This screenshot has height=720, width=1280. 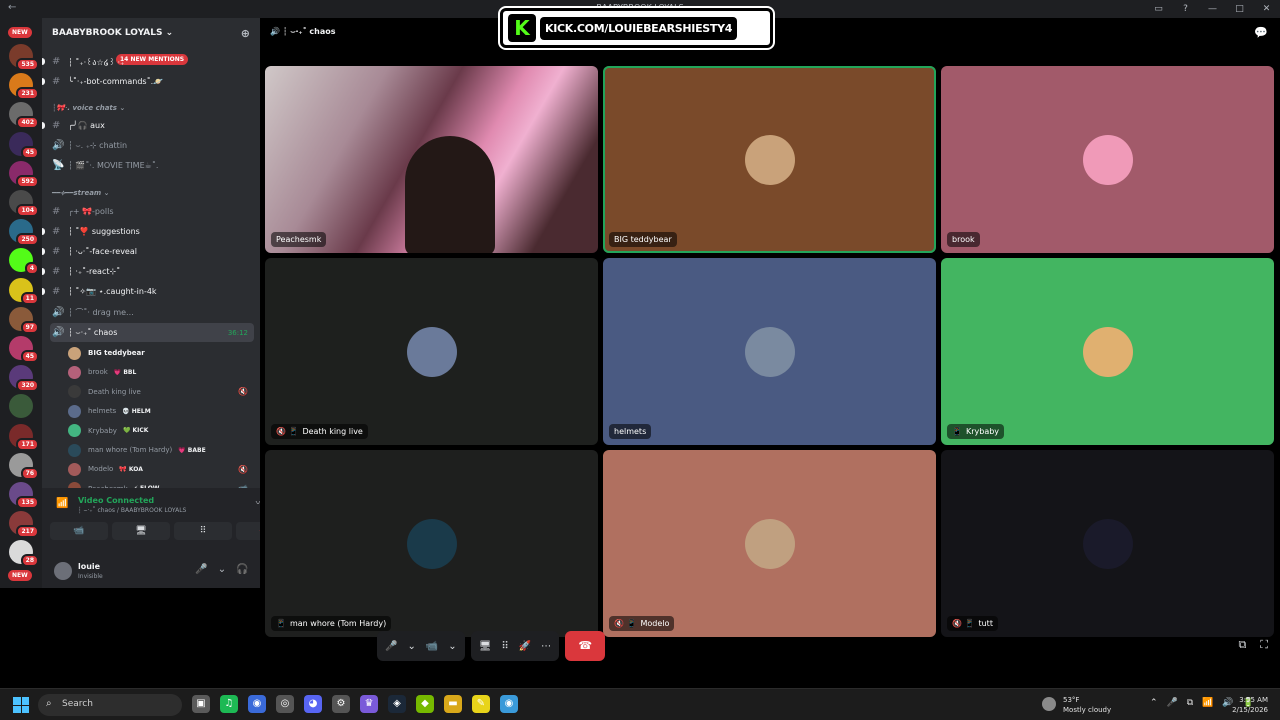 I want to click on username: louie, so click(x=89, y=566).